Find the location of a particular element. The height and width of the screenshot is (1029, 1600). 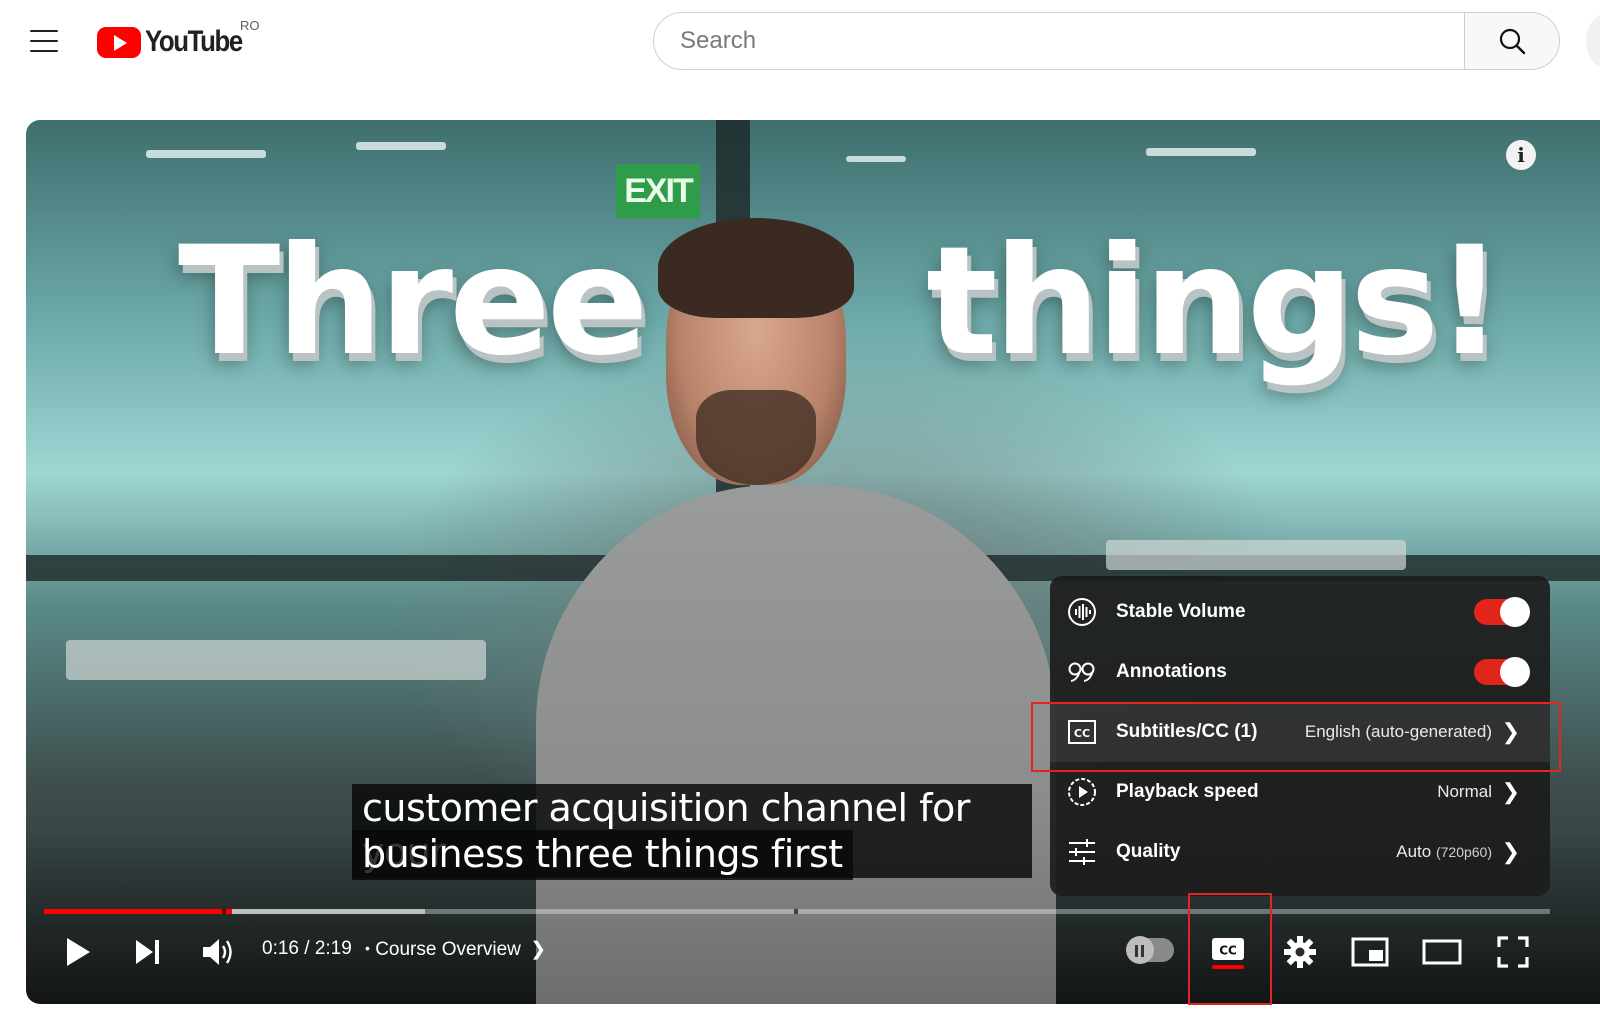

menu-item-annotations: Annotations is located at coordinates (1300, 672).